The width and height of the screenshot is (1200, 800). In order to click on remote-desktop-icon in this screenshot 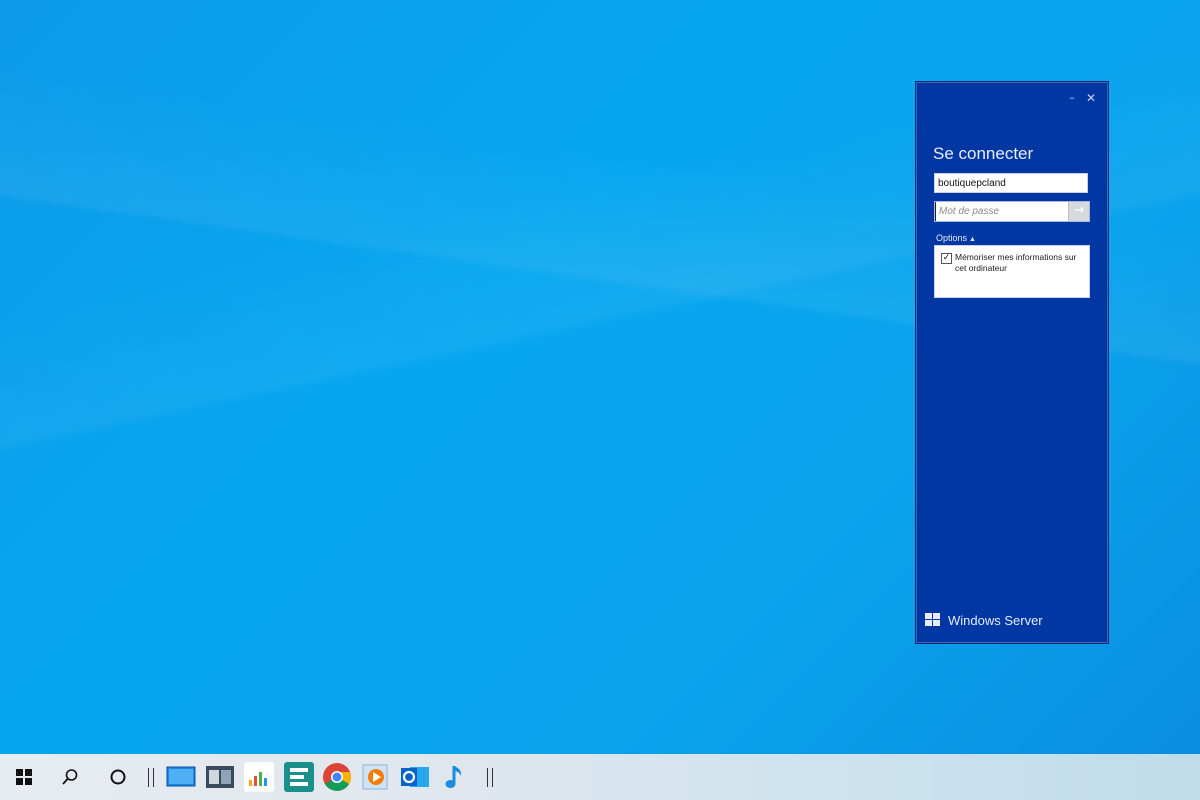, I will do `click(181, 777)`.